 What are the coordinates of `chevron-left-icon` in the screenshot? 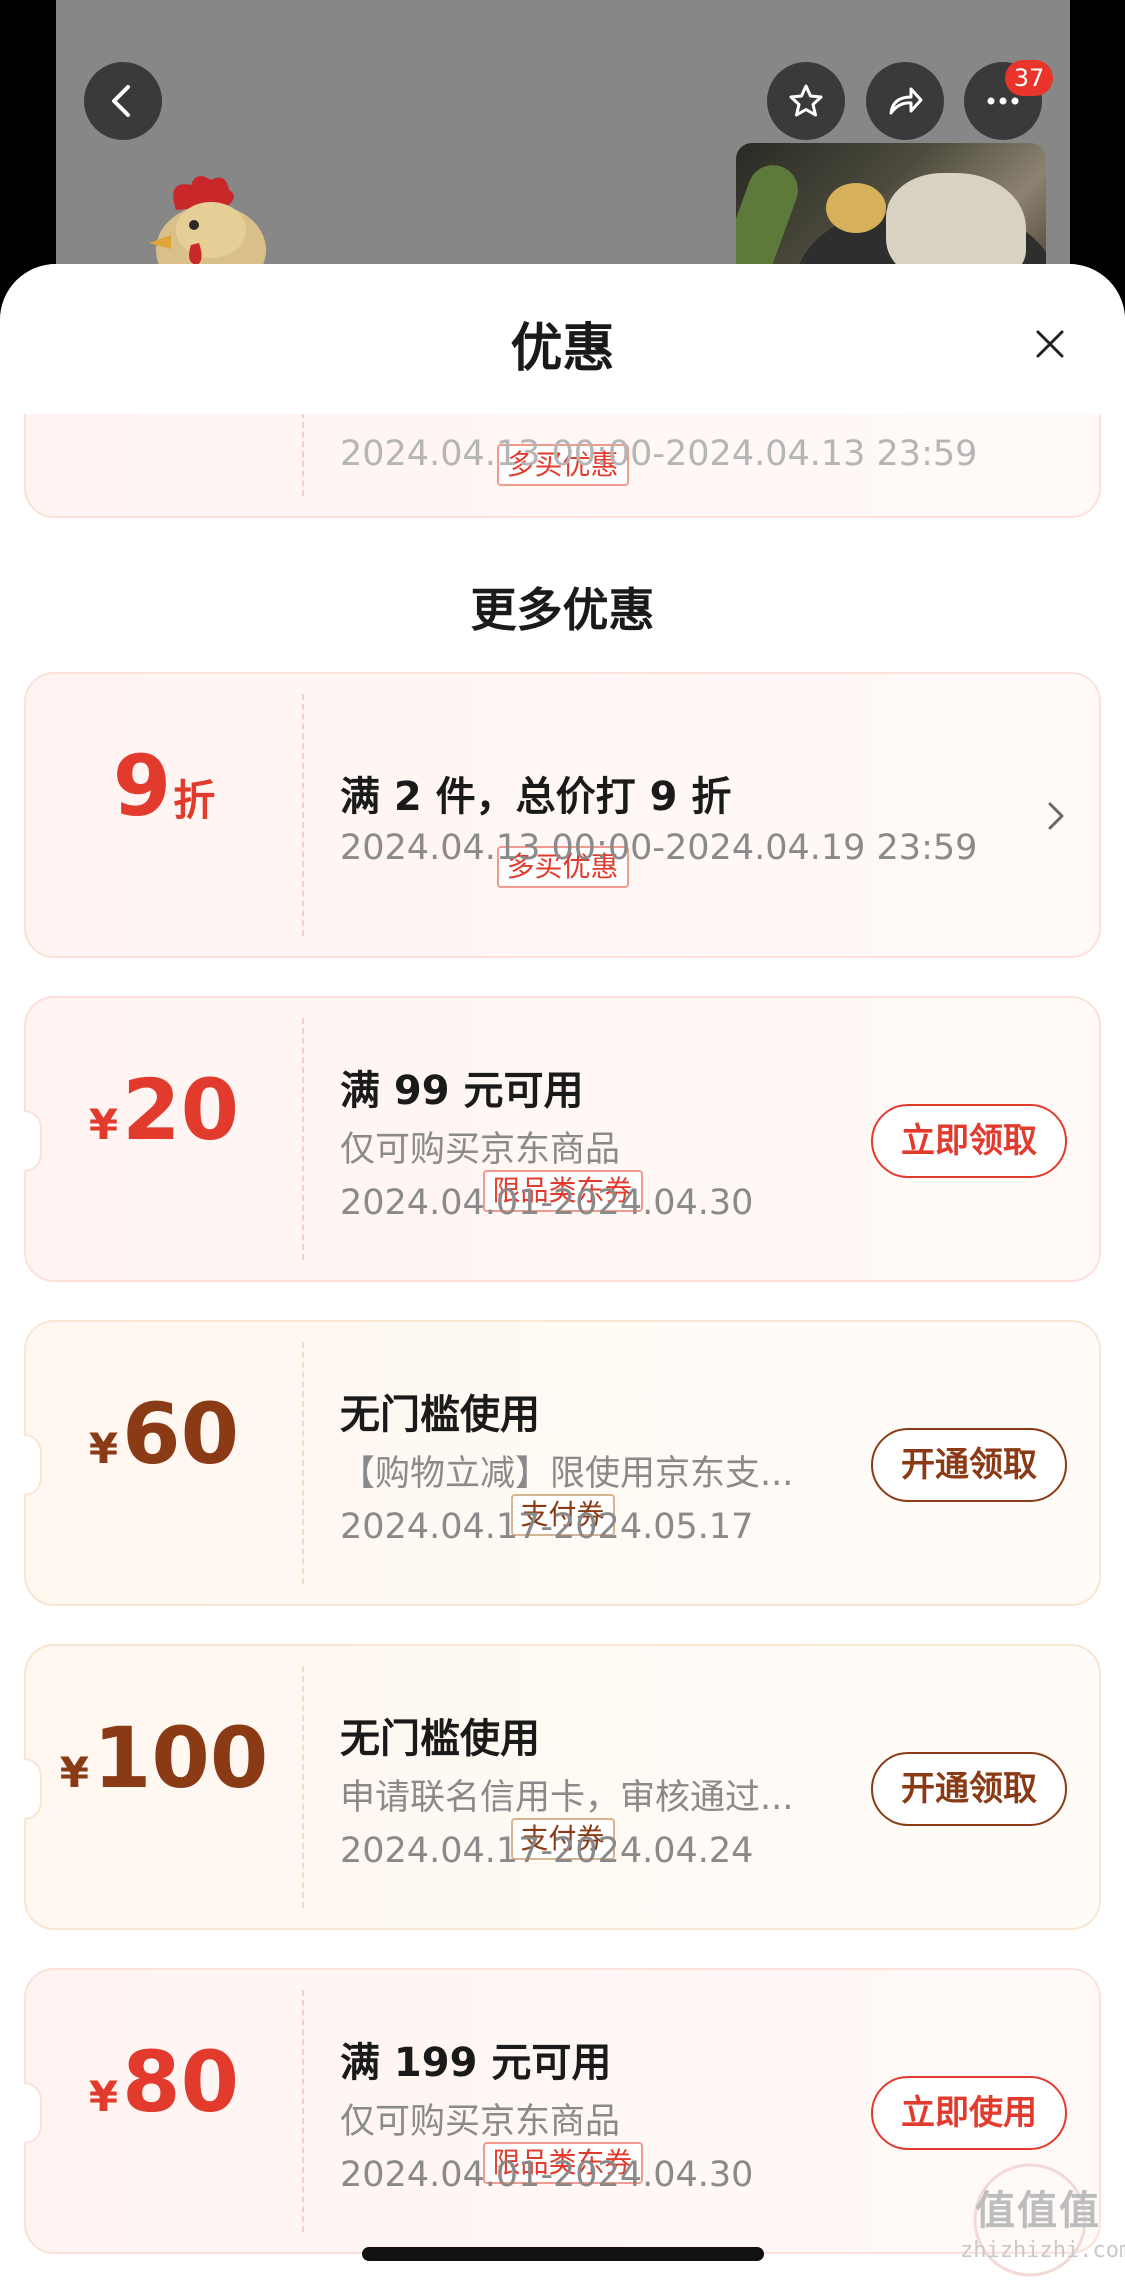 It's located at (121, 101).